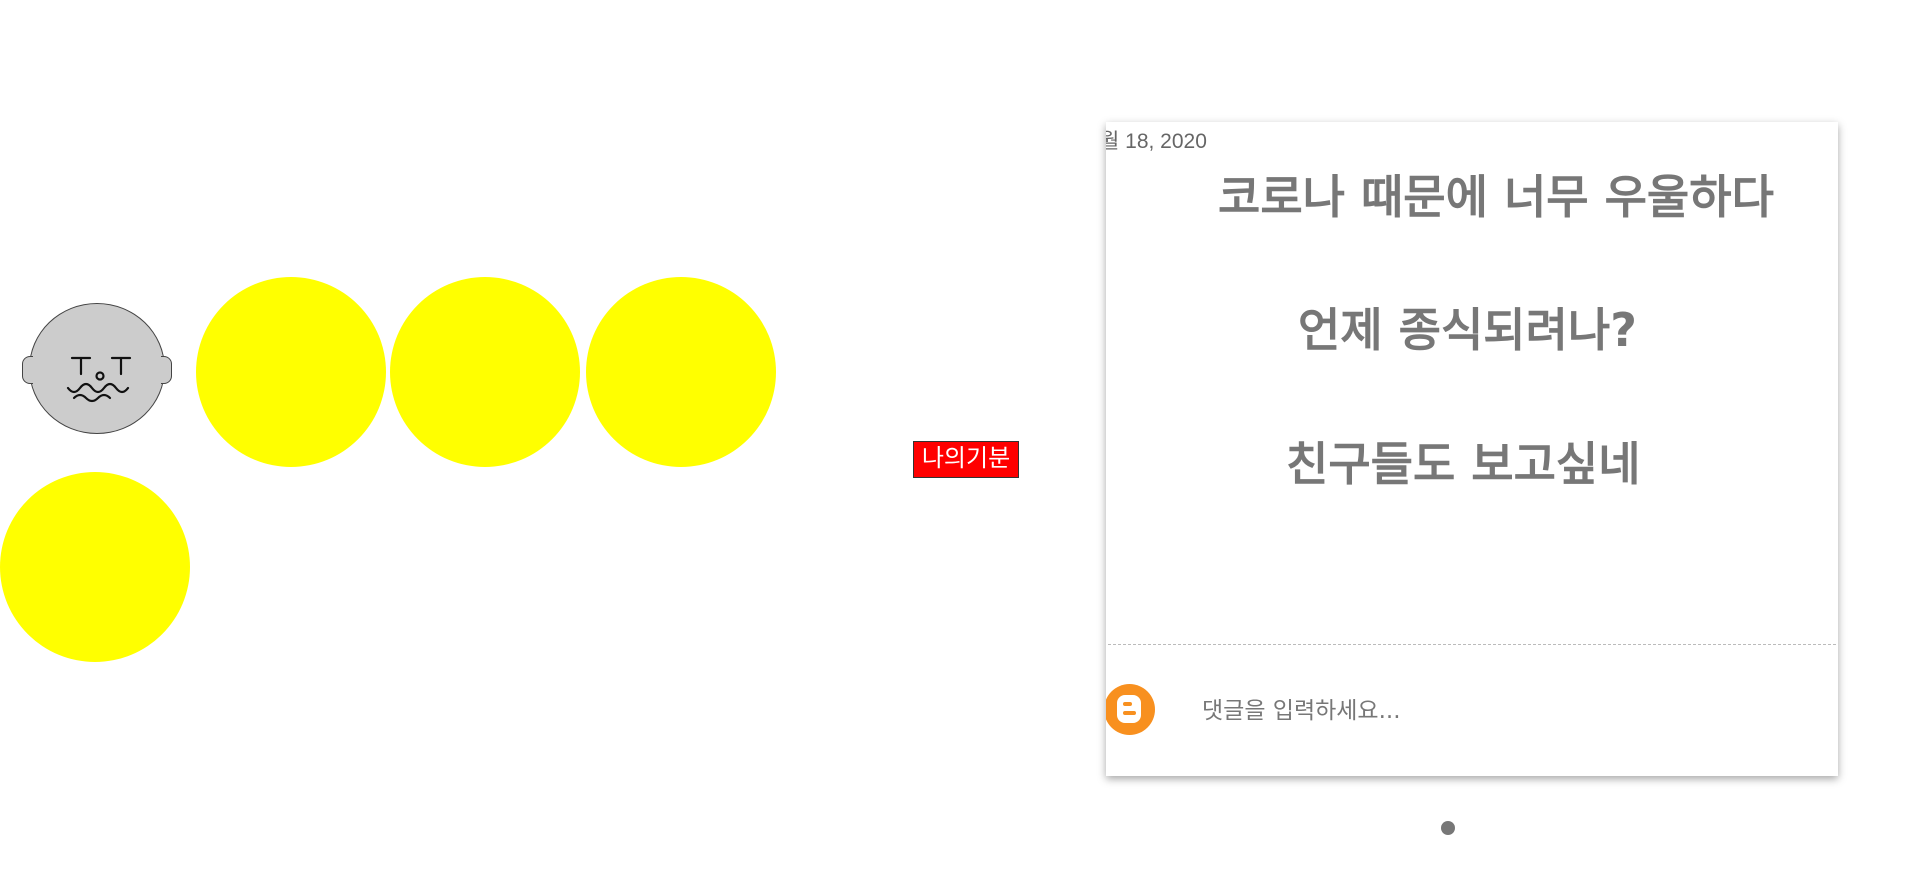 Image resolution: width=1920 pixels, height=896 pixels. Describe the element at coordinates (1482, 711) in the screenshot. I see `comment-input` at that location.